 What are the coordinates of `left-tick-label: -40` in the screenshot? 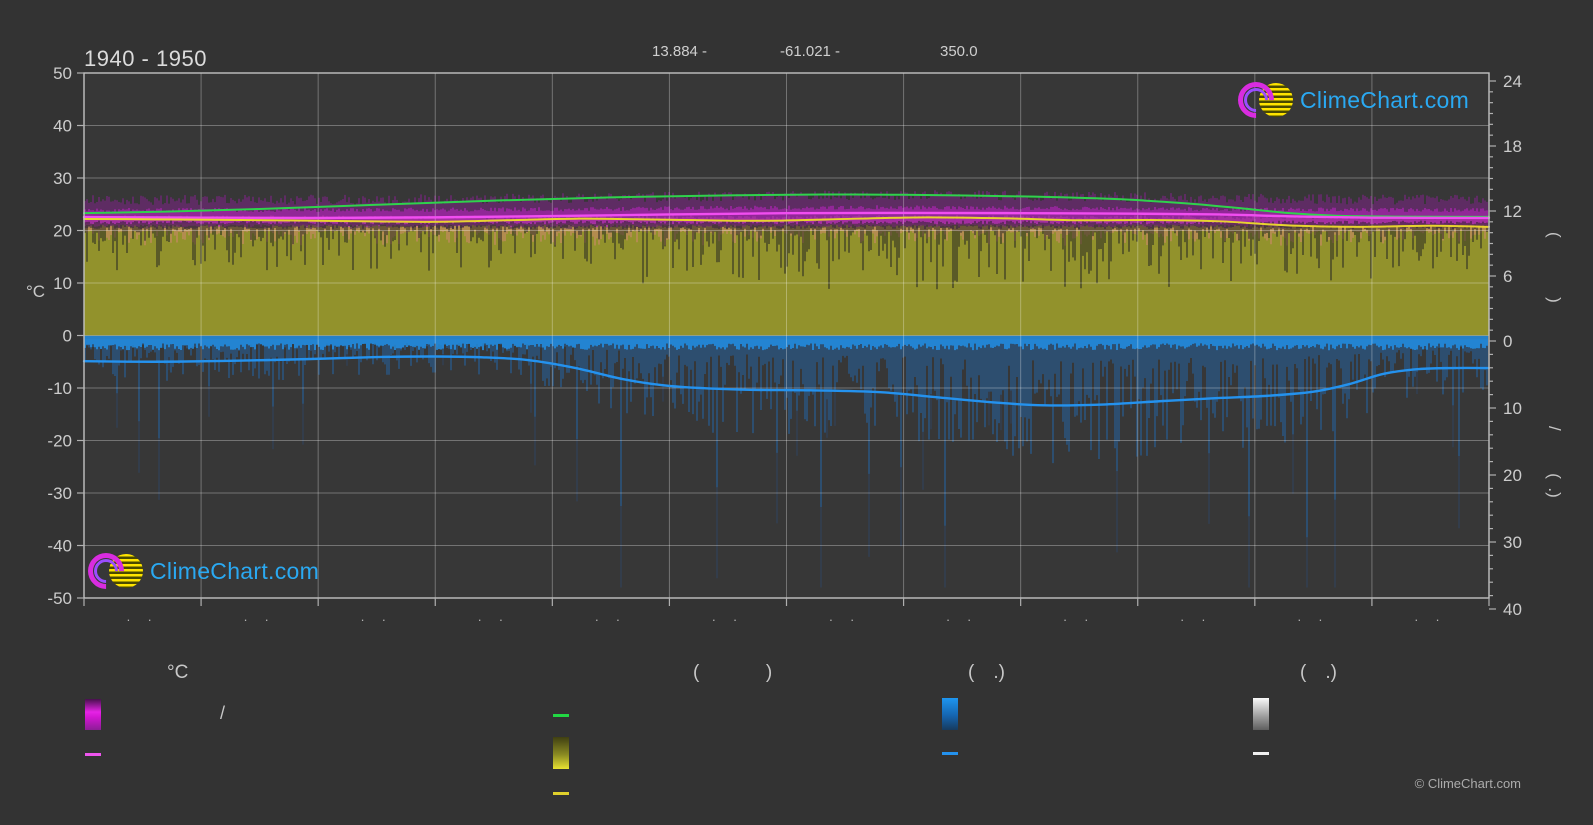 It's located at (59, 546).